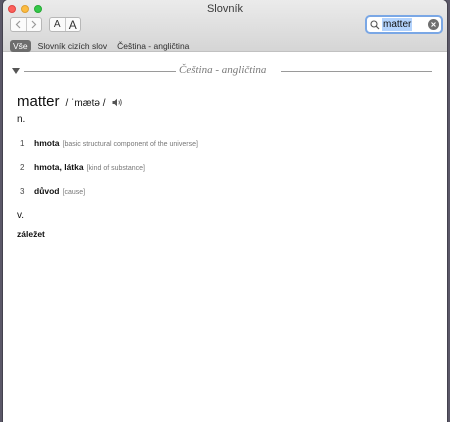 The image size is (450, 422). What do you see at coordinates (72, 46) in the screenshot?
I see `scope-foreign-words: Slovník cizích slov` at bounding box center [72, 46].